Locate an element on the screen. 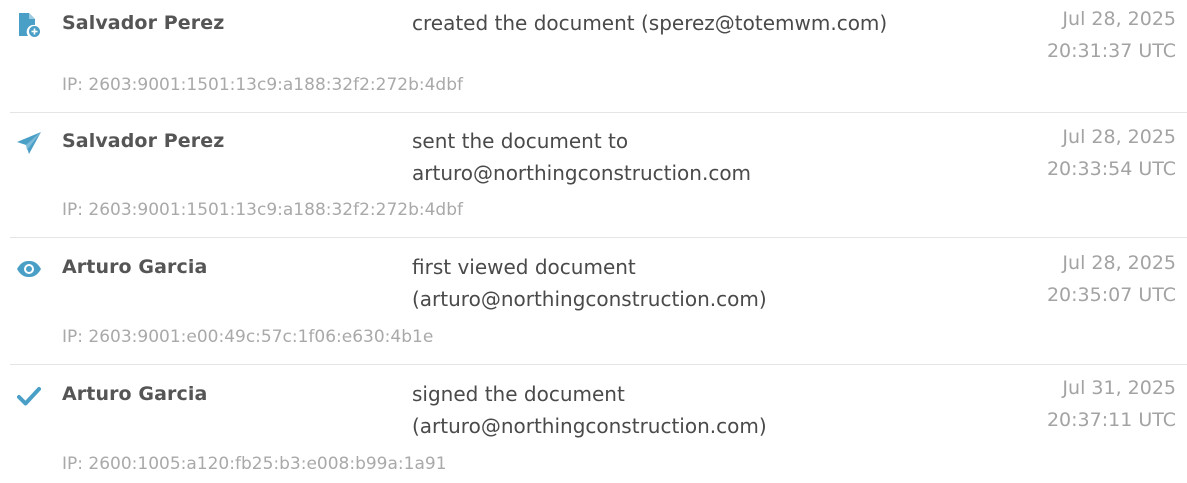 Image resolution: width=1187 pixels, height=483 pixels. event-description-line: first viewed document is located at coordinates (524, 267).